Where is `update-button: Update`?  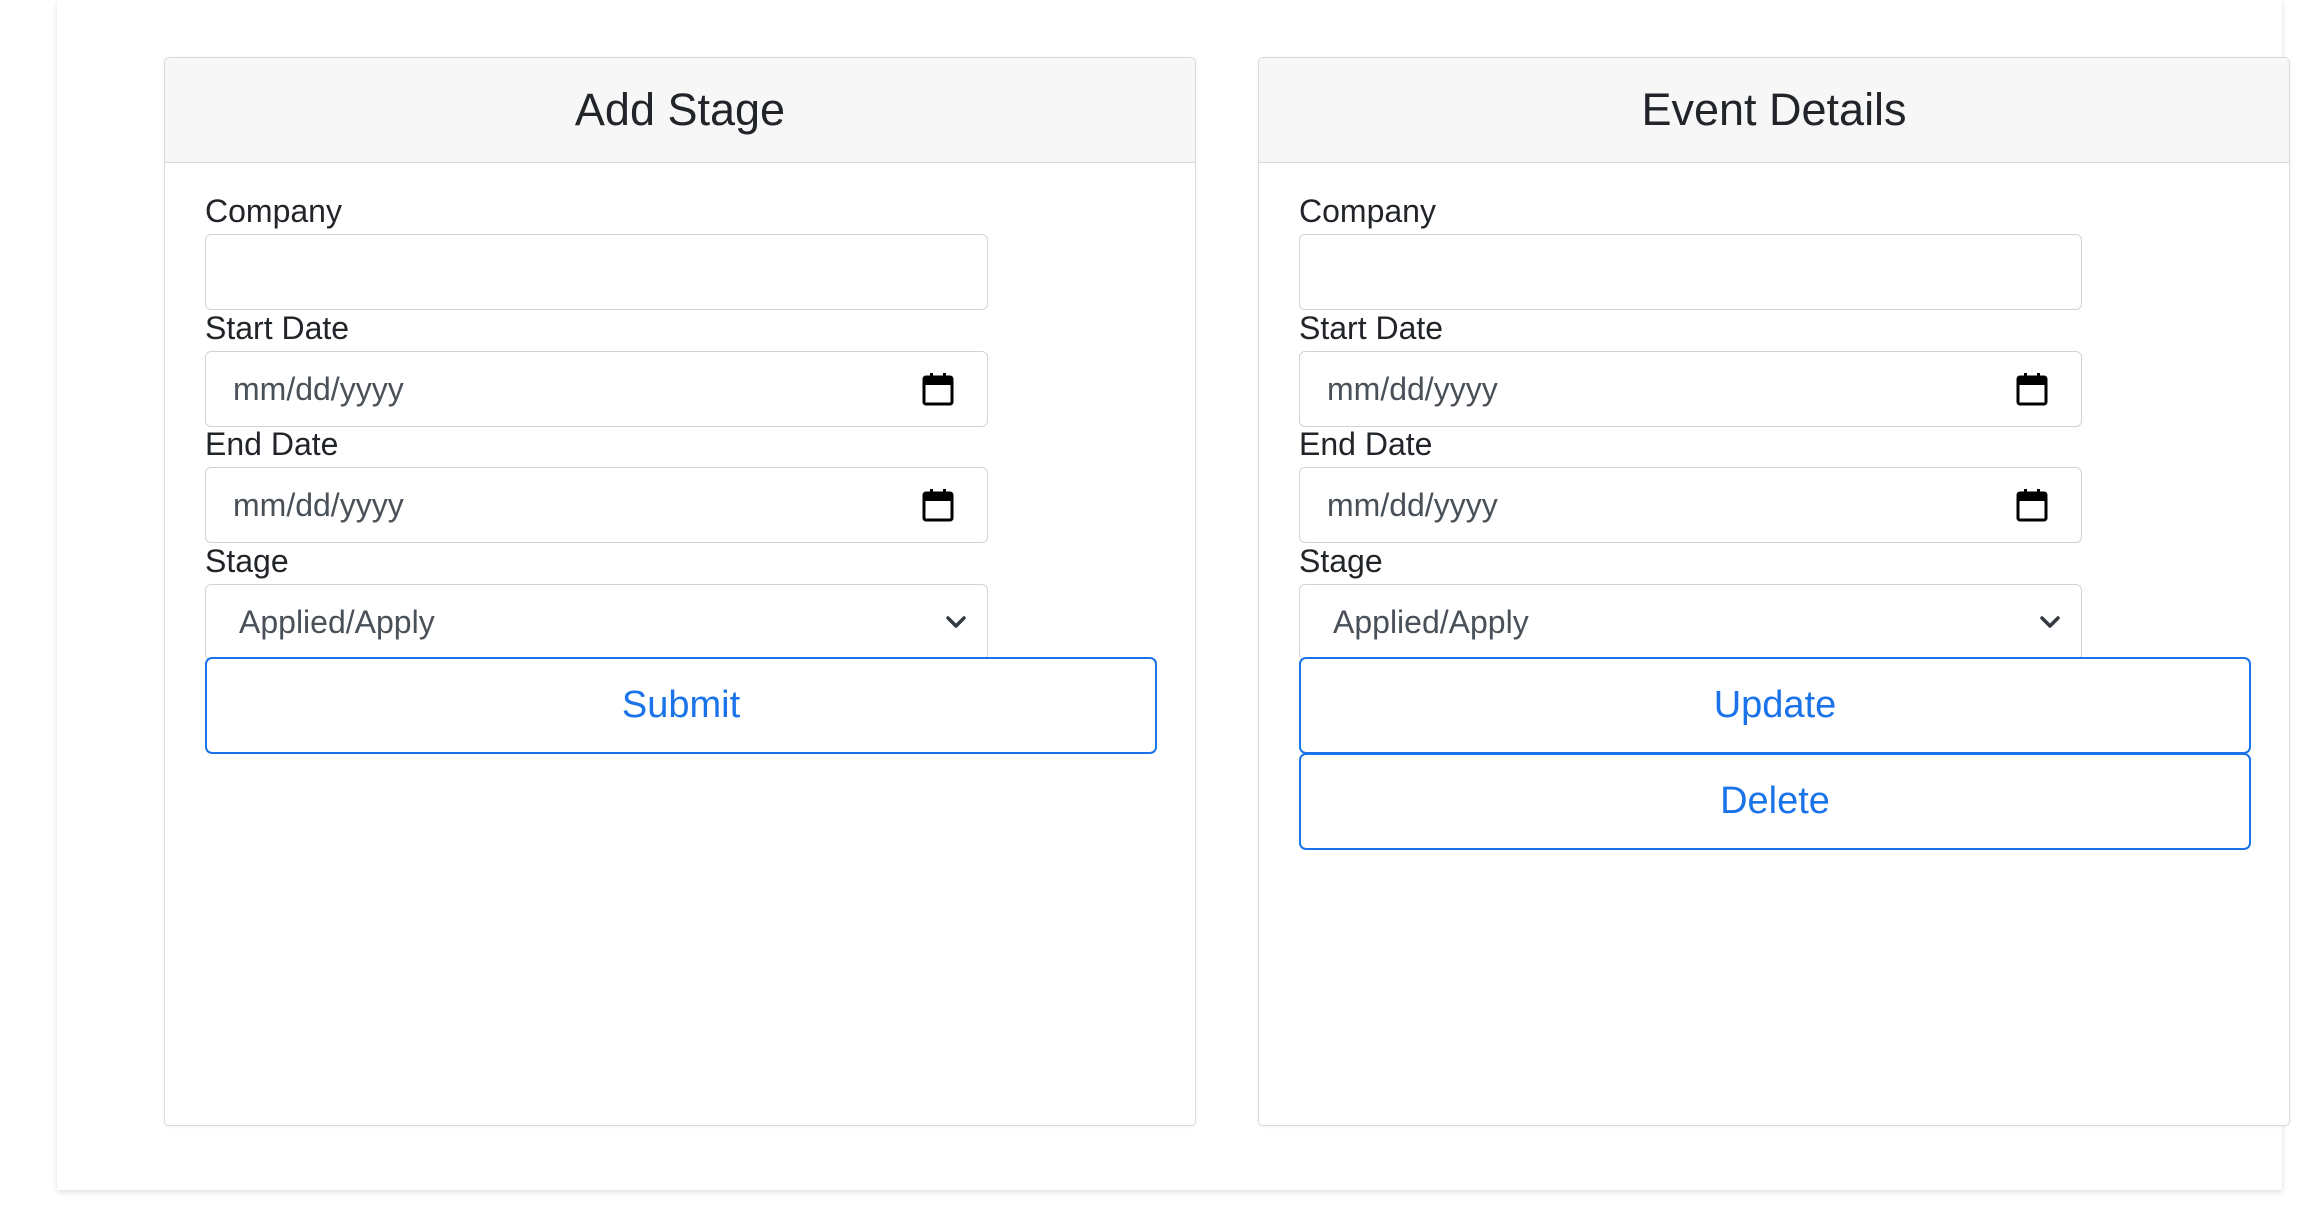
update-button: Update is located at coordinates (1775, 705).